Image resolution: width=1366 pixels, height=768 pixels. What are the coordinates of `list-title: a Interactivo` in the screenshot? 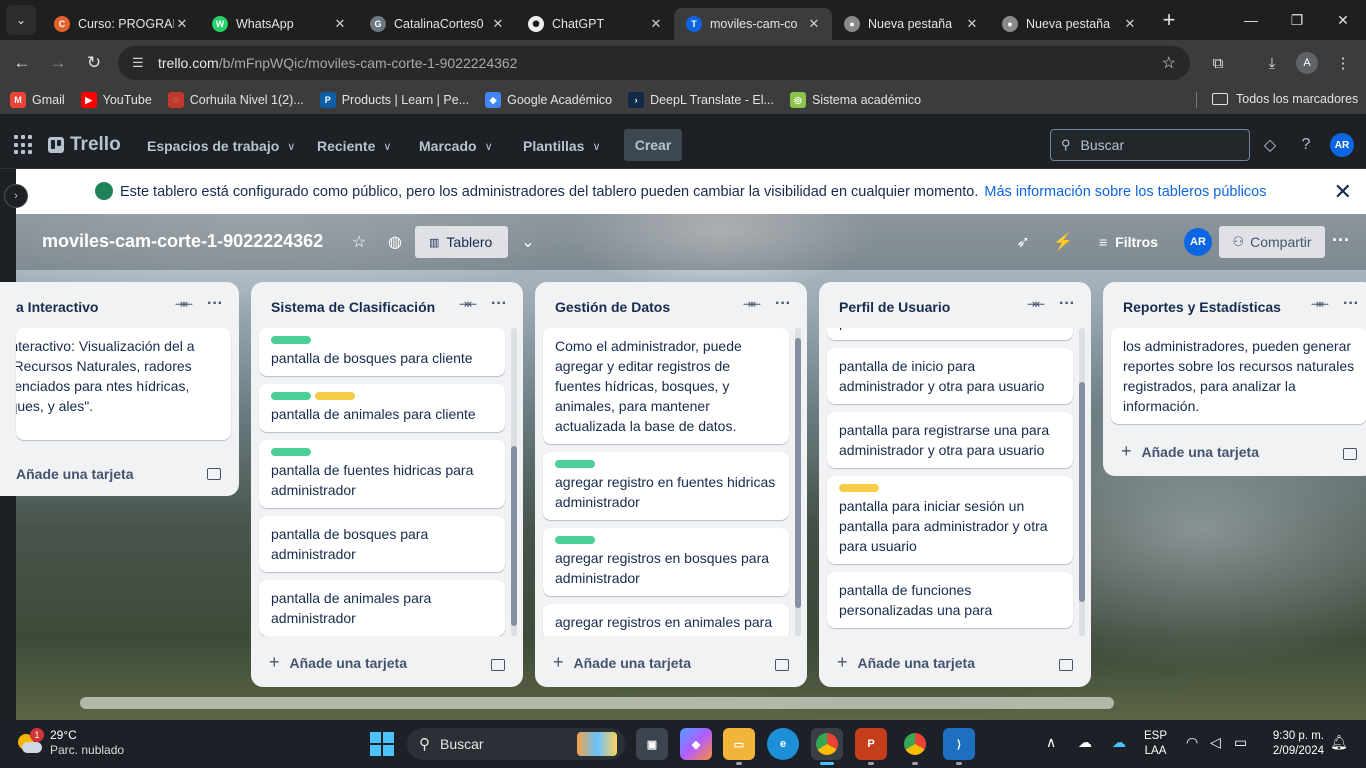 It's located at (57, 307).